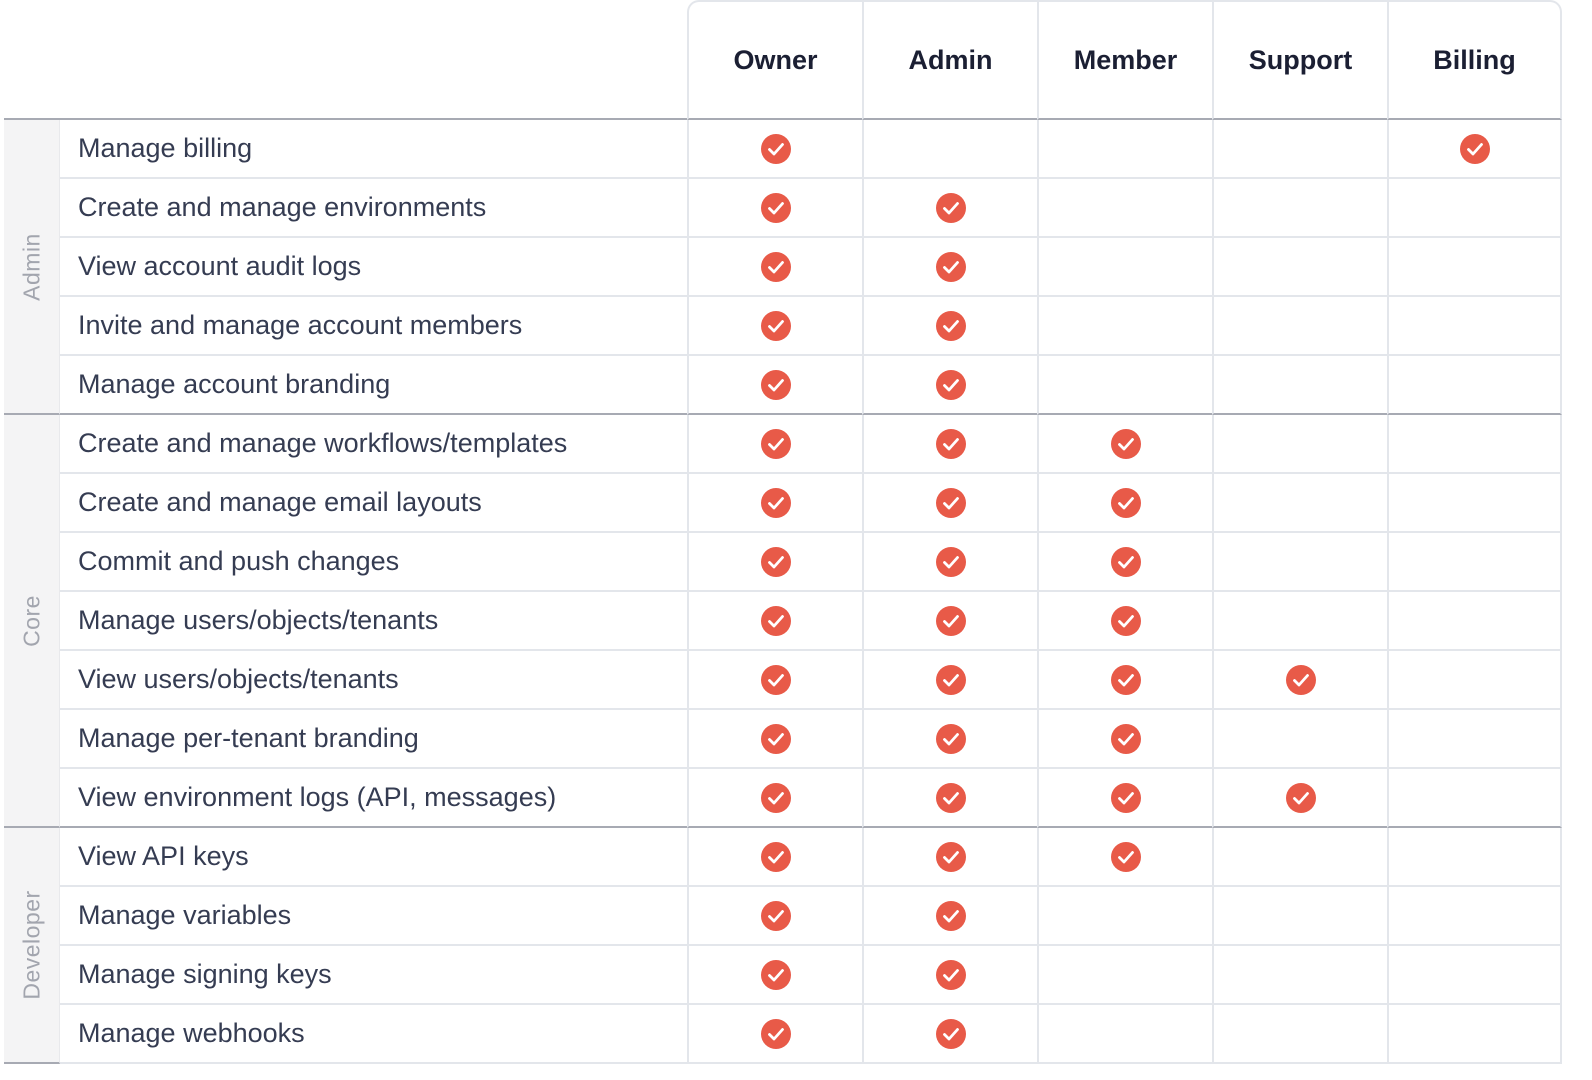 This screenshot has width=1592, height=1080. Describe the element at coordinates (373, 267) in the screenshot. I see `permission-label: View account audit logs` at that location.